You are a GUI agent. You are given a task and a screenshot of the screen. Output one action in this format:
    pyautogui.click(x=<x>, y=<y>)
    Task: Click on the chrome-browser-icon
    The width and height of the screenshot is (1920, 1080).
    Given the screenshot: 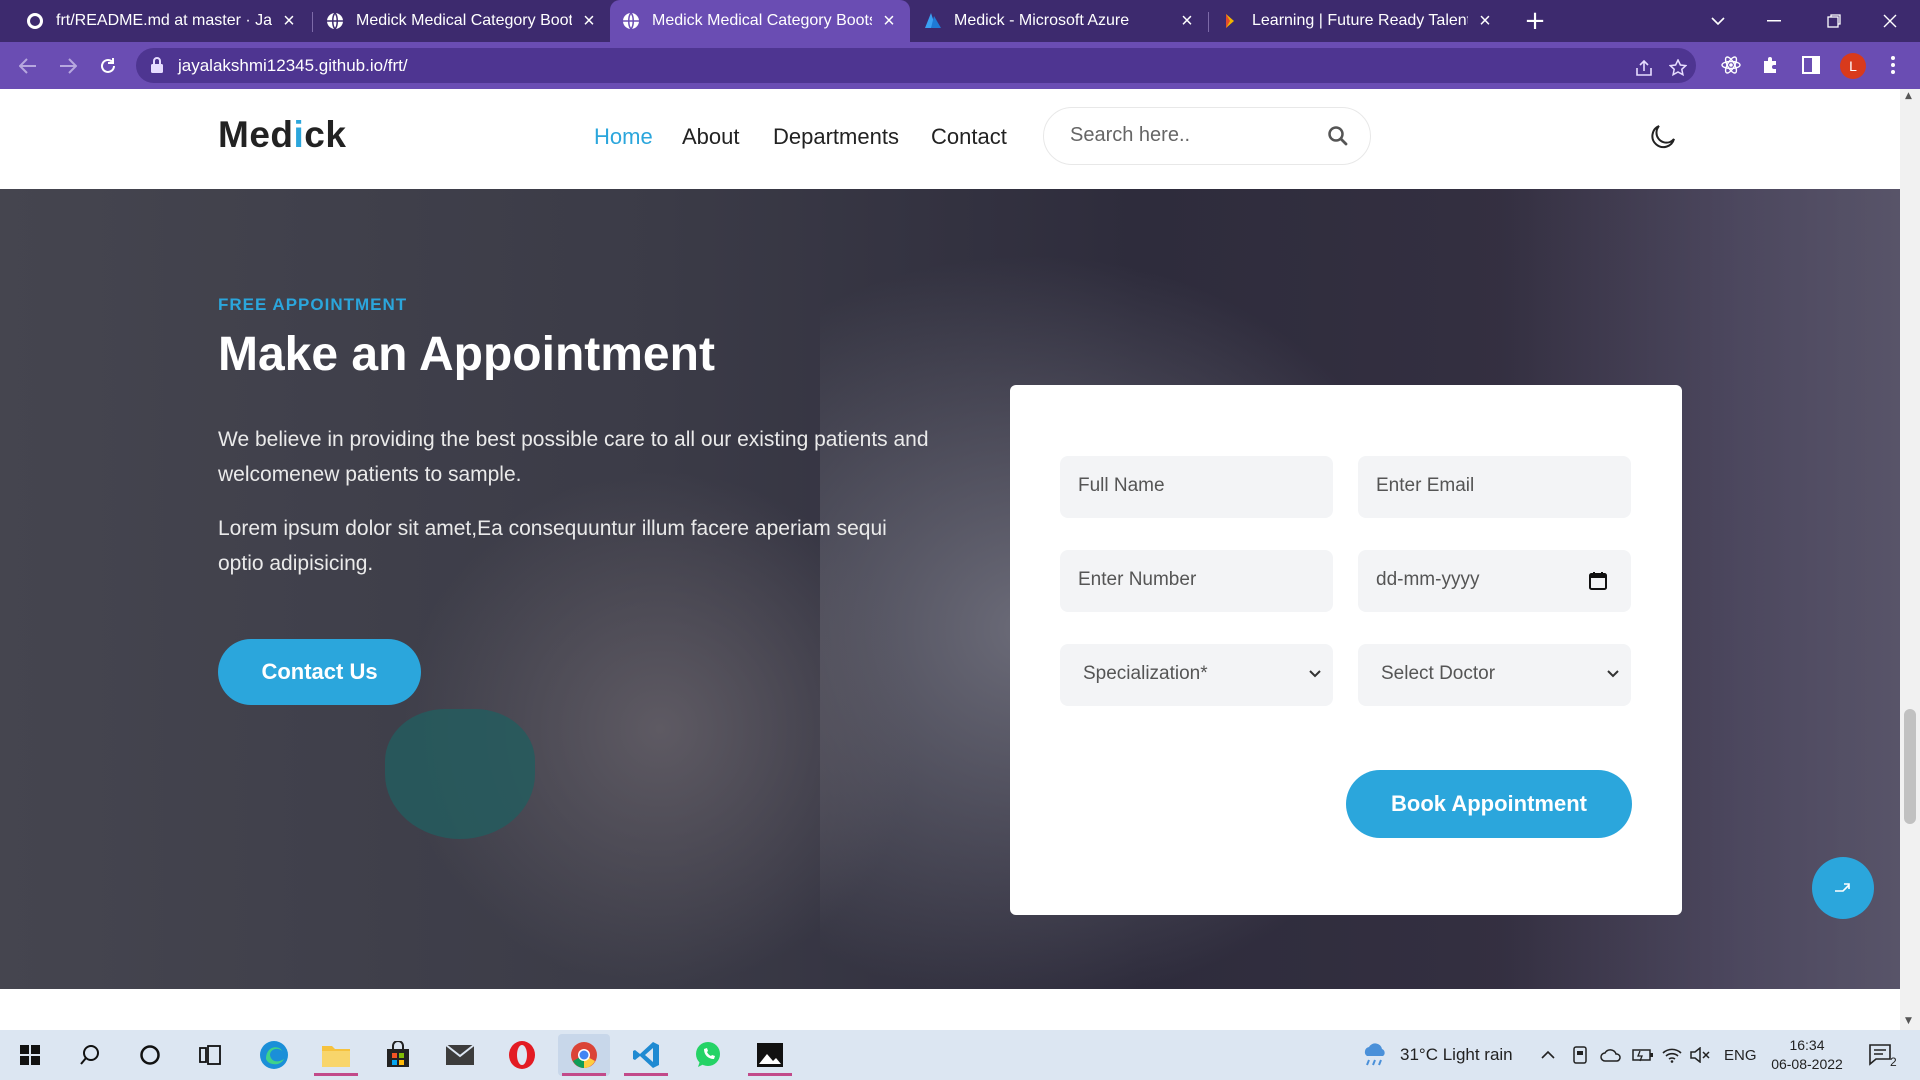 What is the action you would take?
    pyautogui.click(x=584, y=1055)
    